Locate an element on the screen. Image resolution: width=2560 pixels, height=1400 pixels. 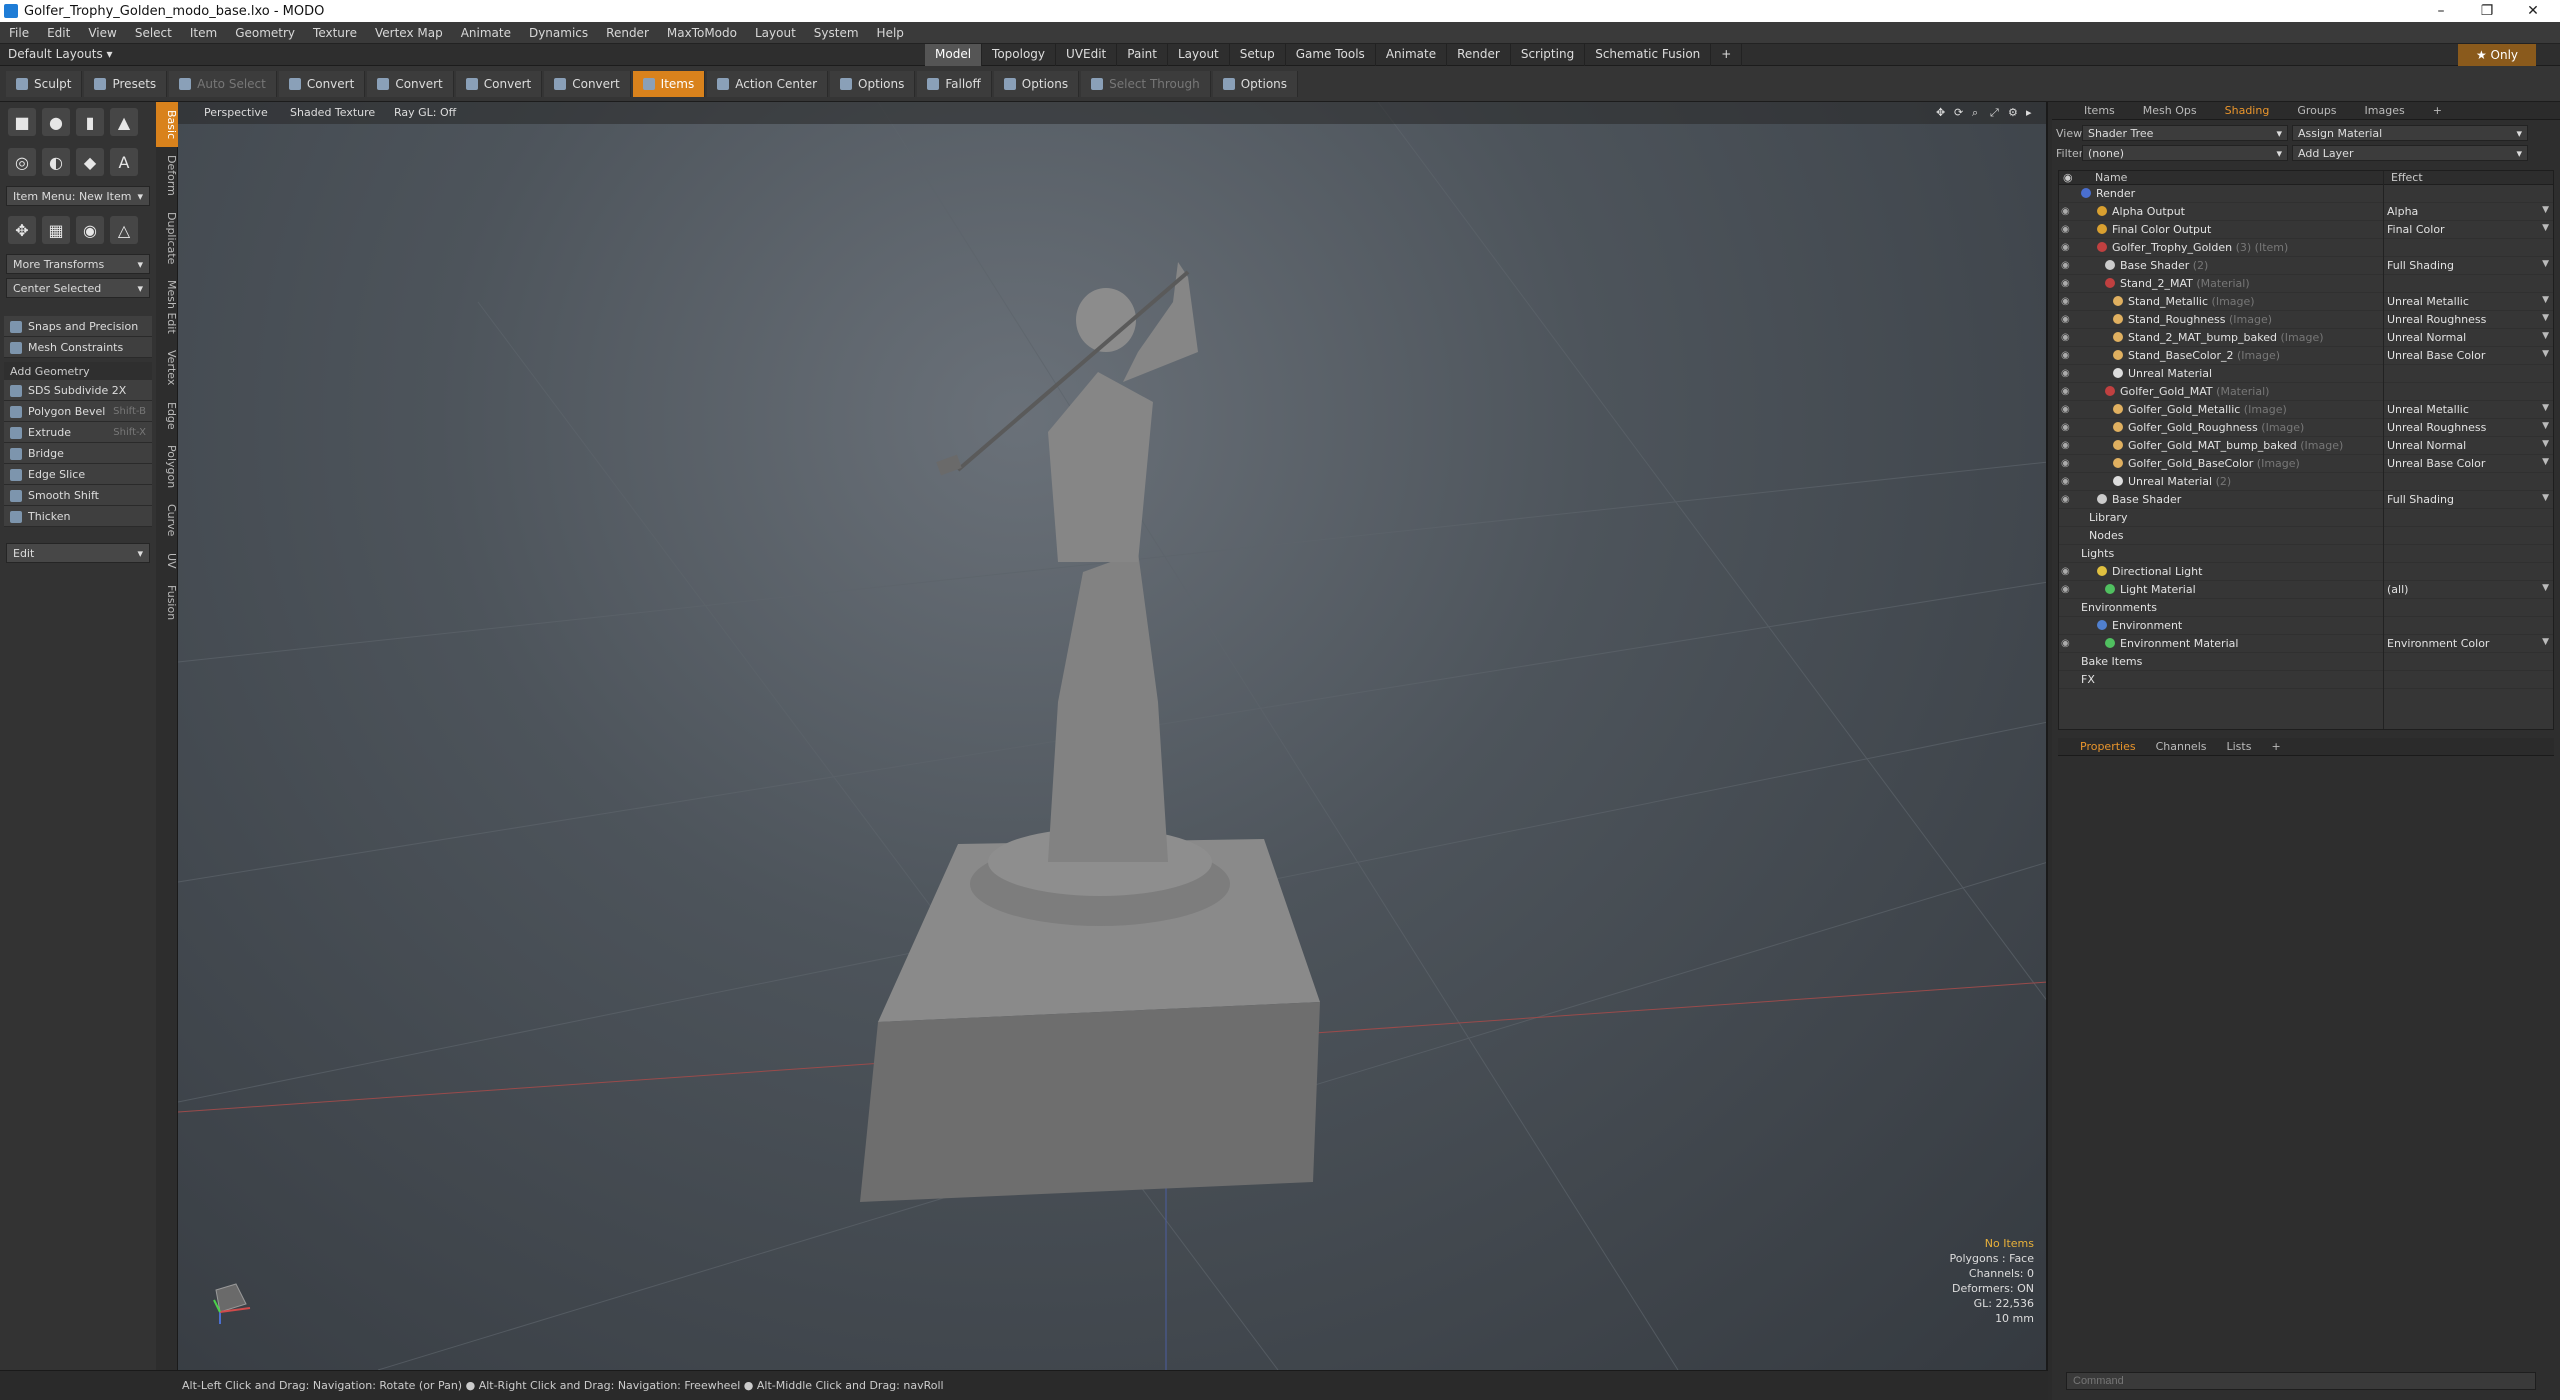
vtab-curve: Curve is located at coordinates (167, 520).